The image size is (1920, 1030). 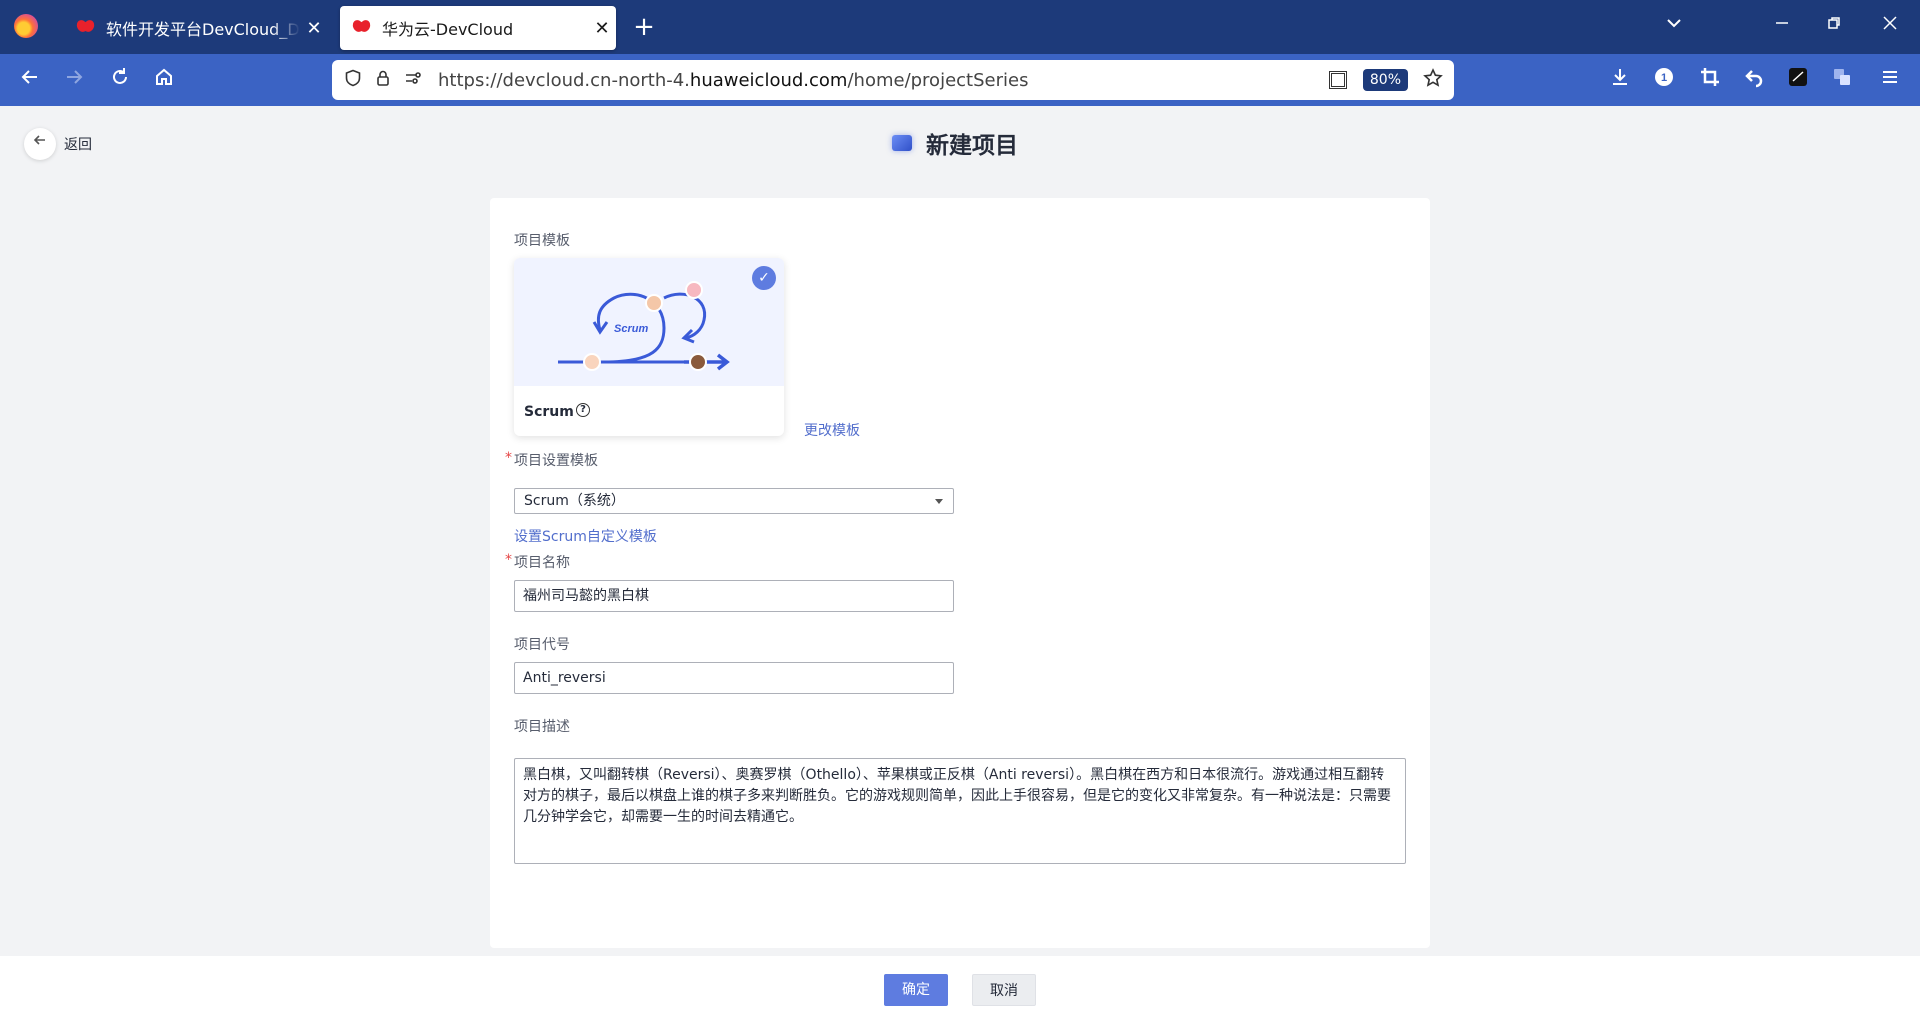 I want to click on download-icon, so click(x=1620, y=81).